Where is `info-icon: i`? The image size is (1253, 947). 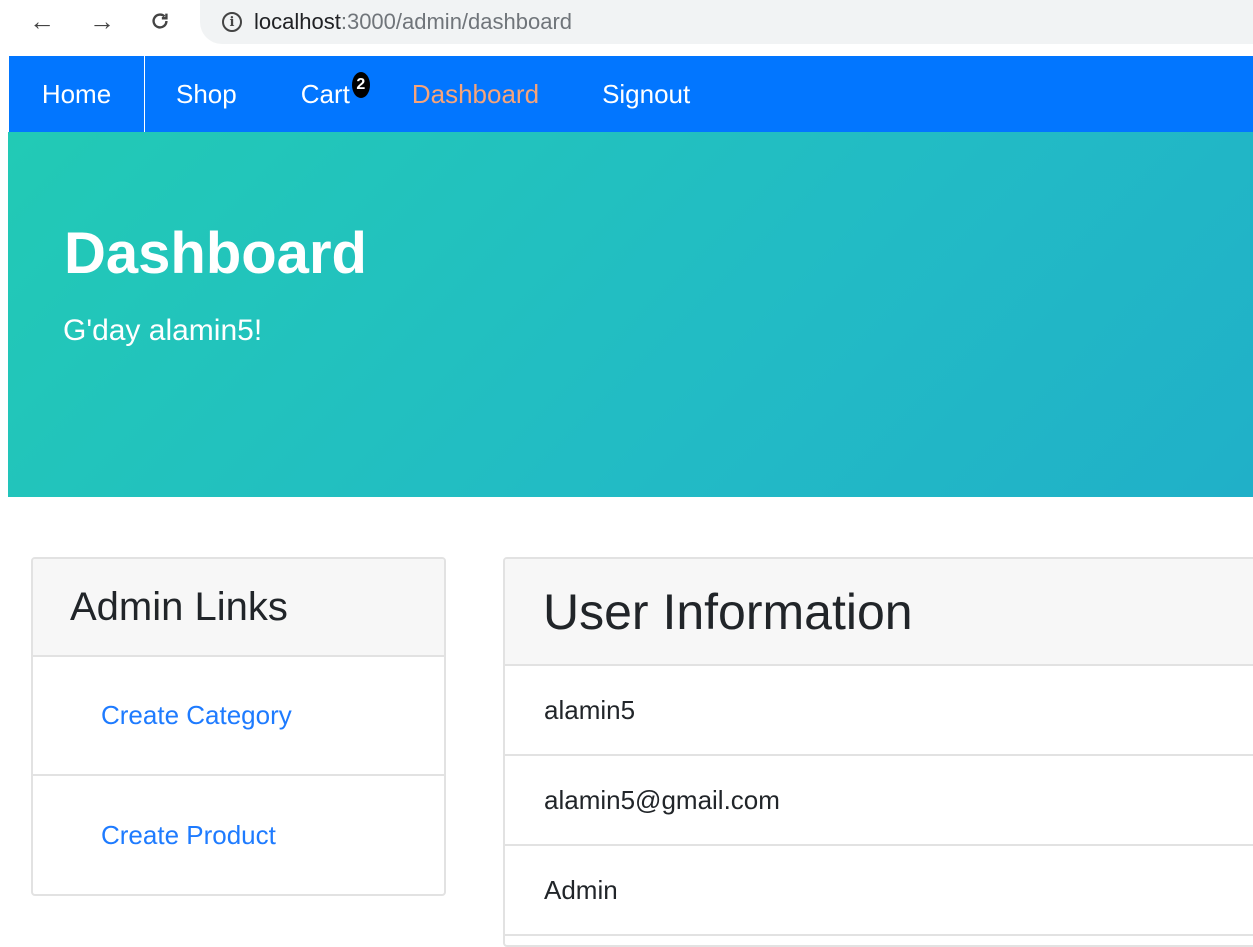 info-icon: i is located at coordinates (232, 22).